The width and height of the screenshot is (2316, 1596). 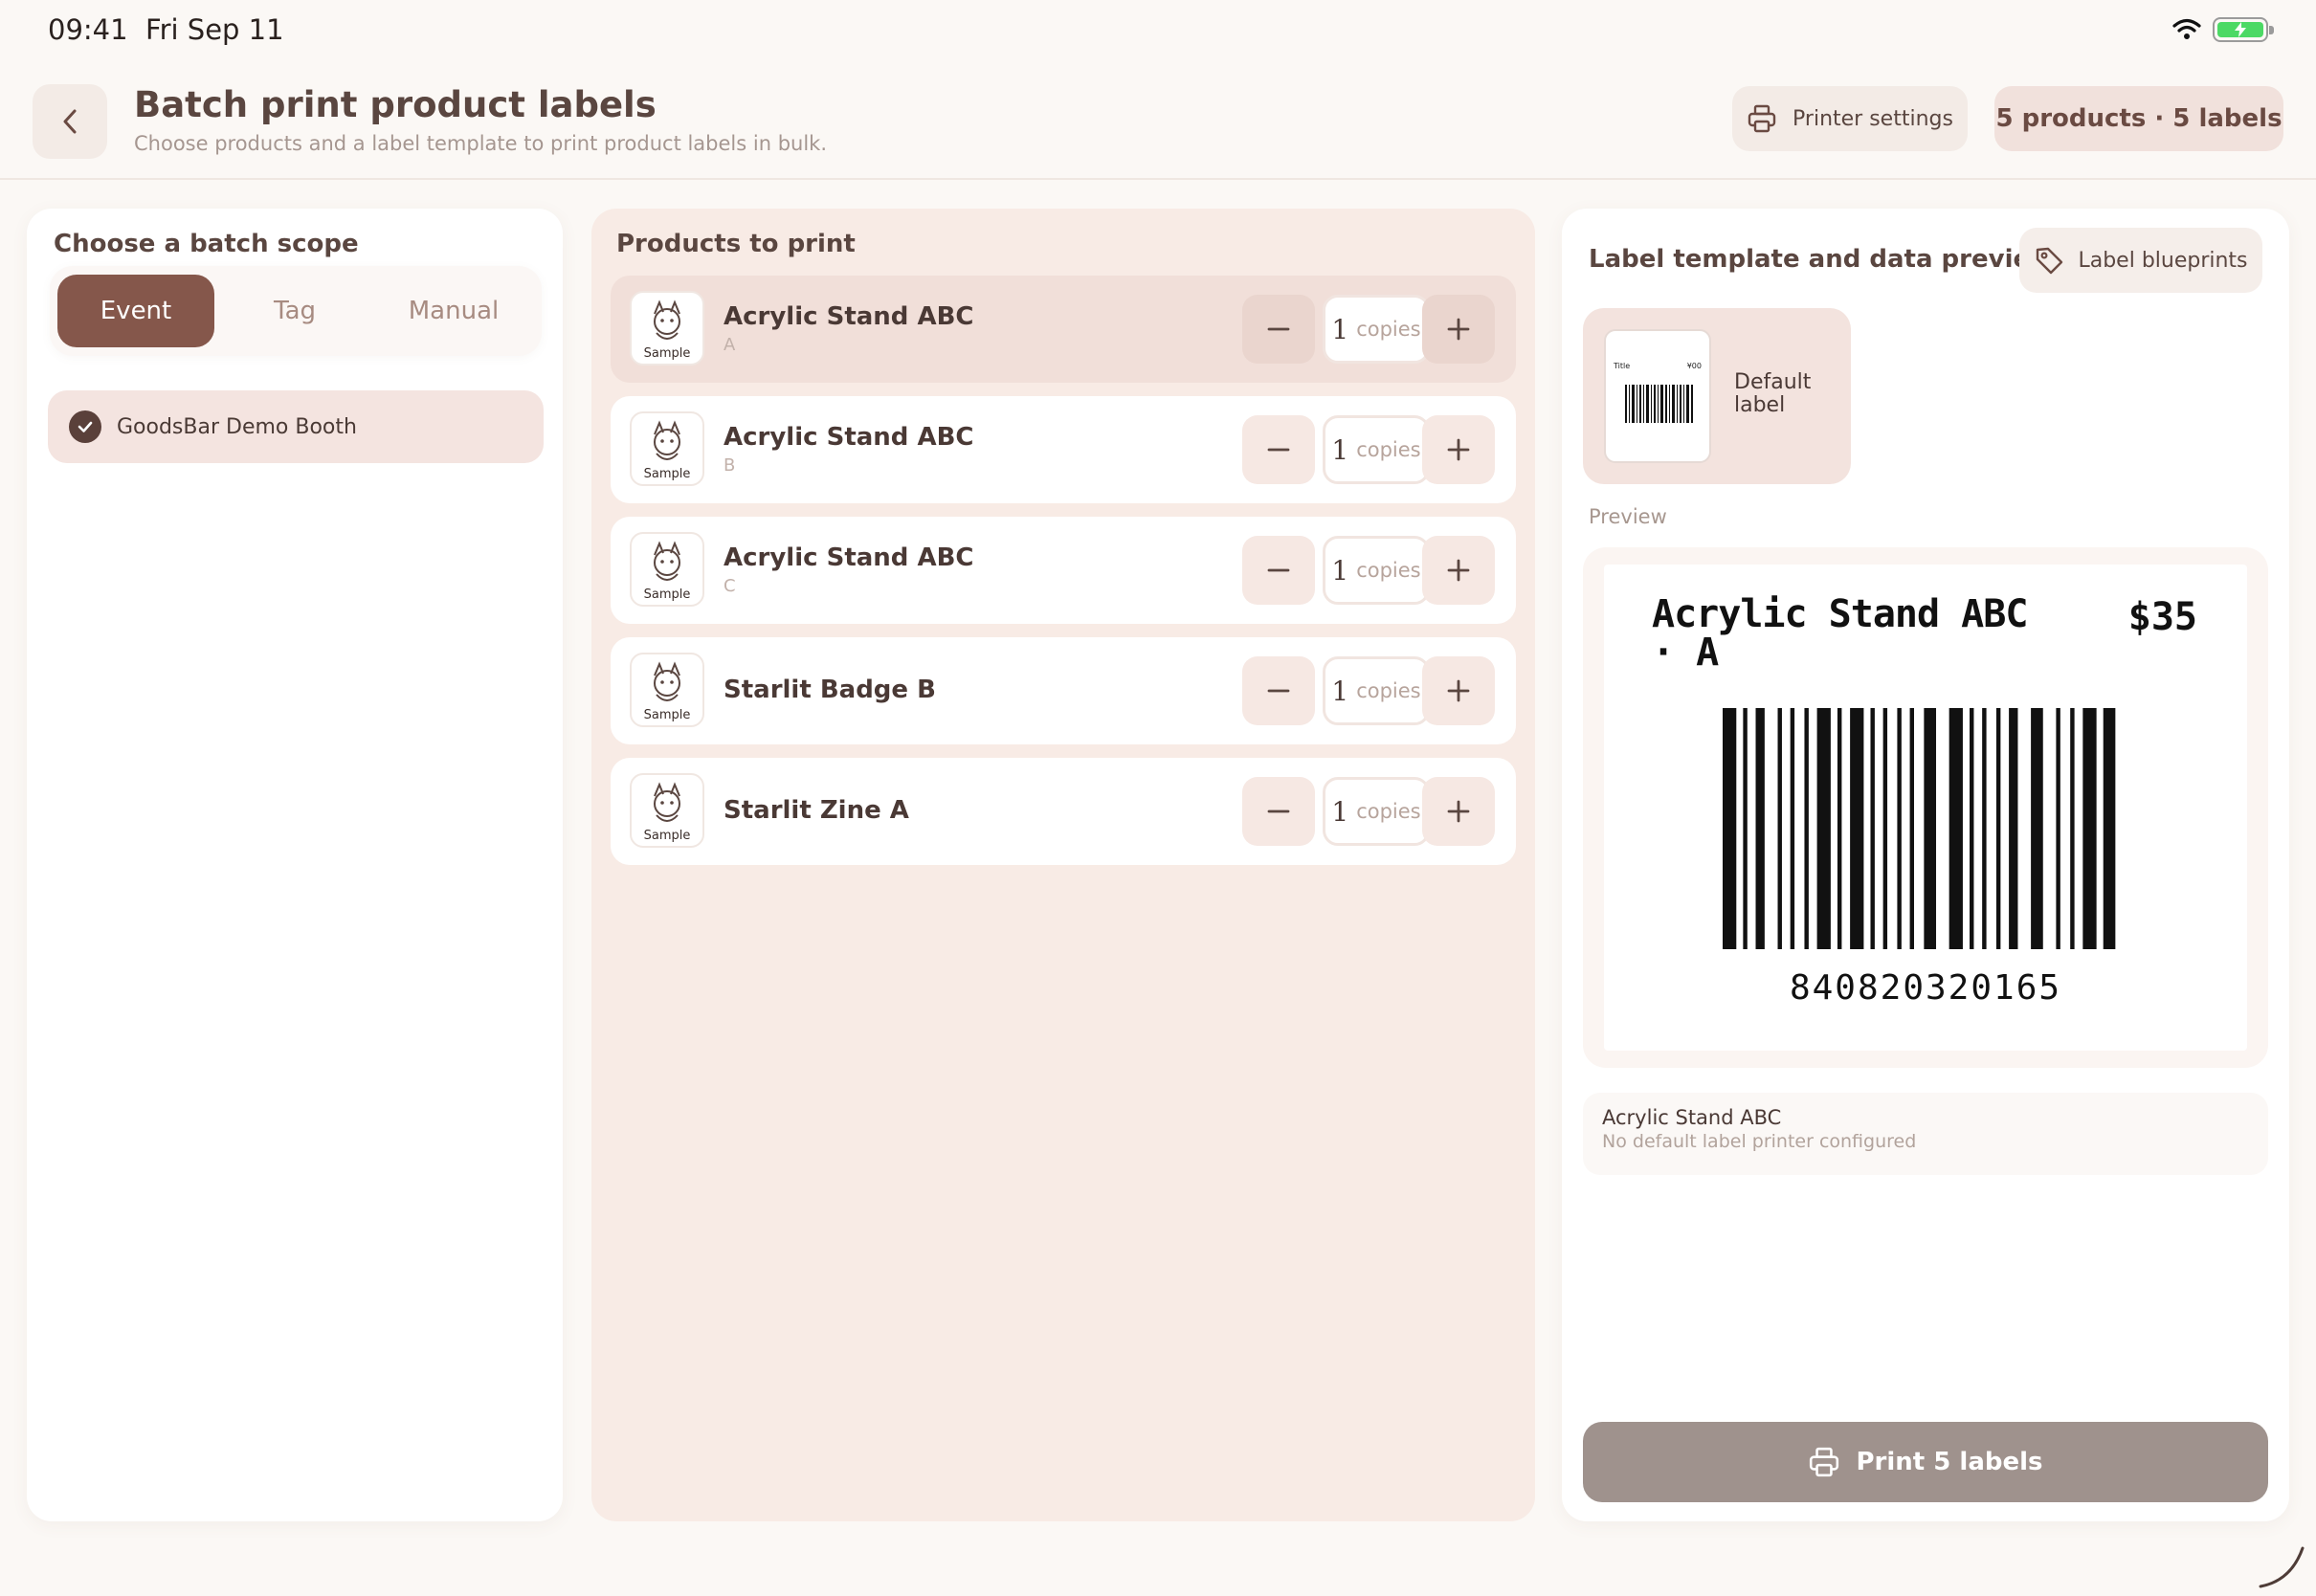 What do you see at coordinates (237, 427) in the screenshot?
I see `scope-item-label: GoodsBar Demo Booth` at bounding box center [237, 427].